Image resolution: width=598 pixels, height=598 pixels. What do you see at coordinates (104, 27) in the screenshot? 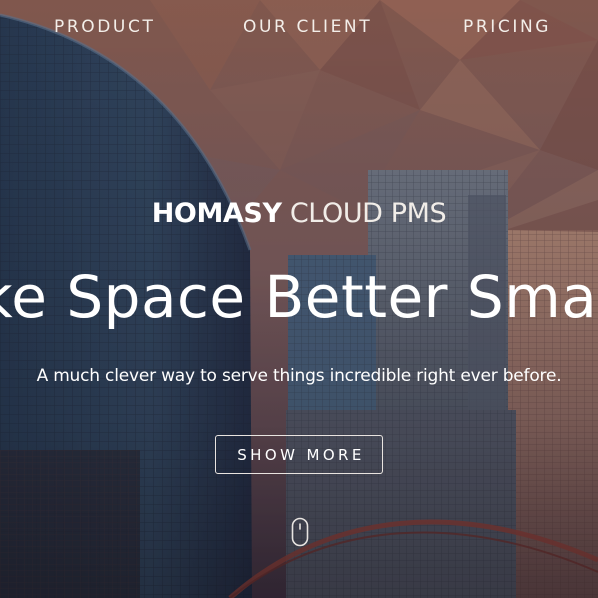
I see `nav-item-product: PRODUCT` at bounding box center [104, 27].